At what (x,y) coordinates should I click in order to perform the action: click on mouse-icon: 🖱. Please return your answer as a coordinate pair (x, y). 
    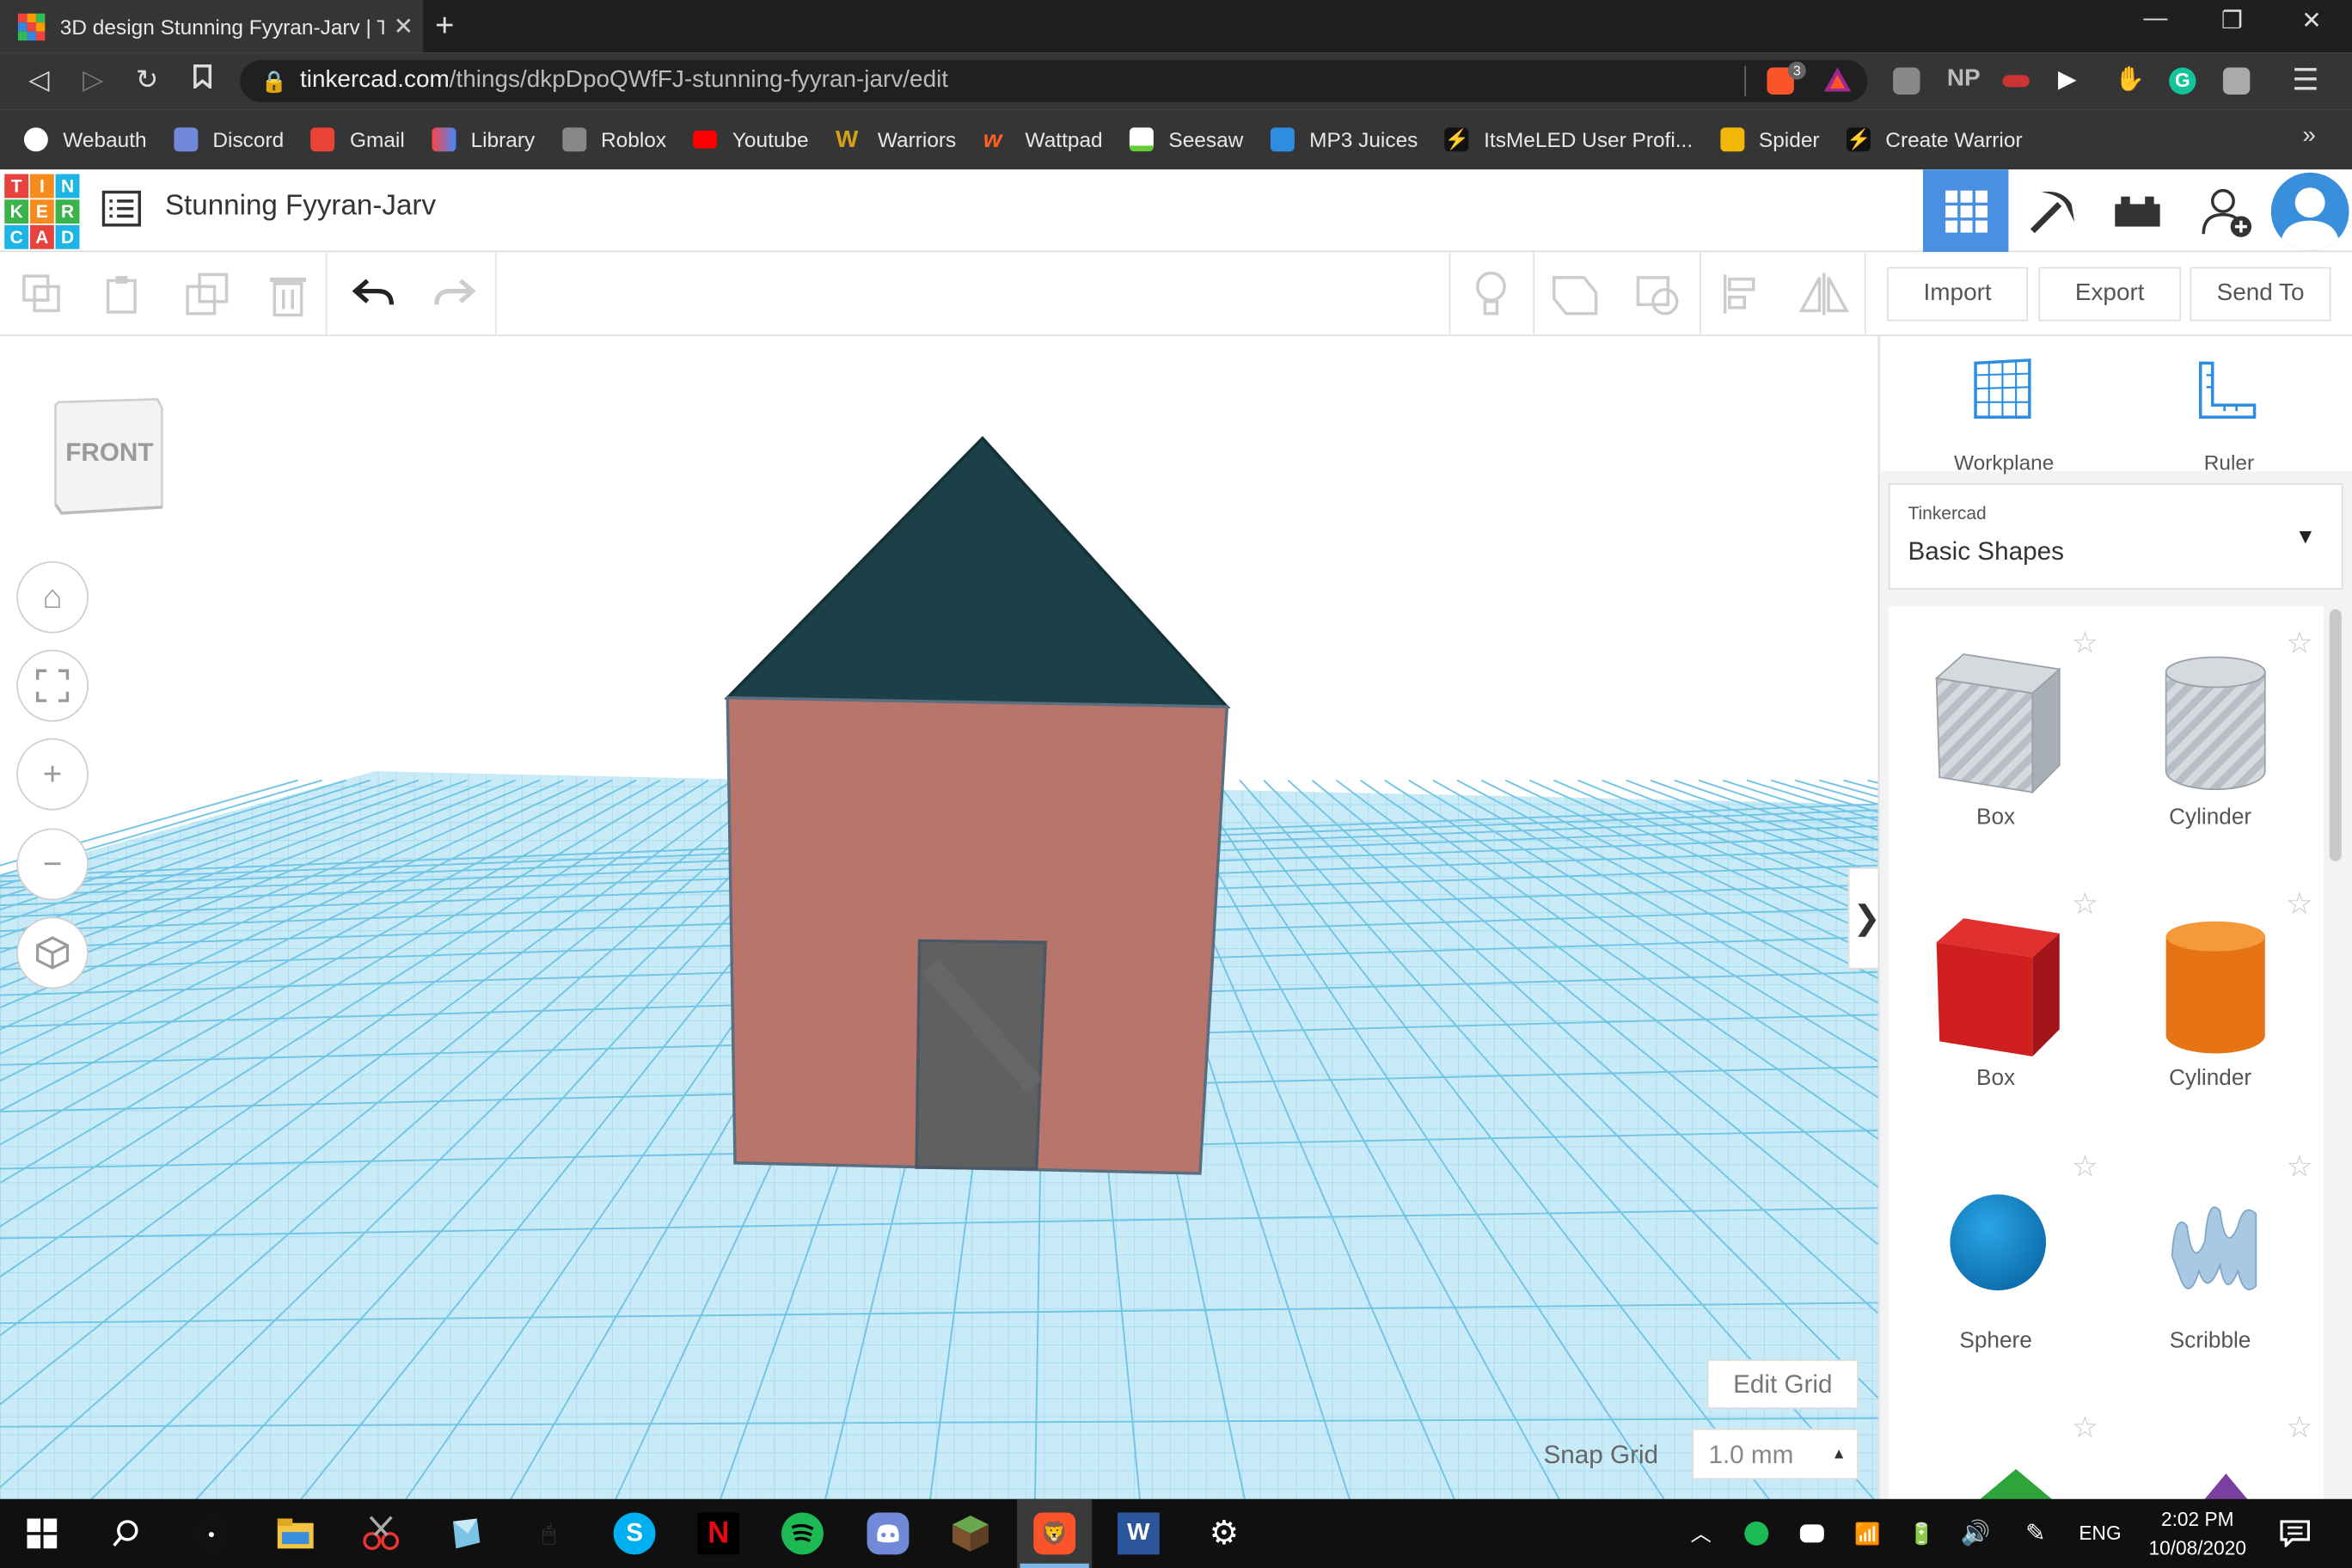
    Looking at the image, I should click on (549, 1533).